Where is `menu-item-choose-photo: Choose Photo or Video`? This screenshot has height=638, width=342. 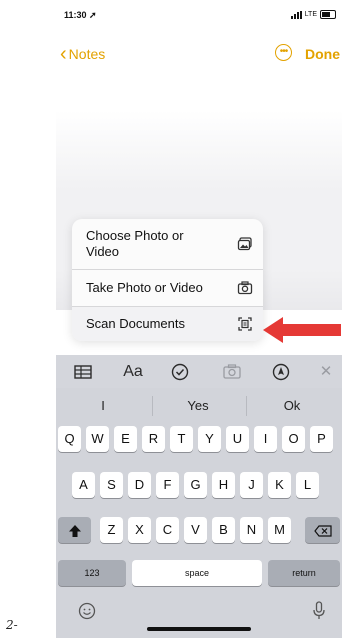 menu-item-choose-photo: Choose Photo or Video is located at coordinates (167, 244).